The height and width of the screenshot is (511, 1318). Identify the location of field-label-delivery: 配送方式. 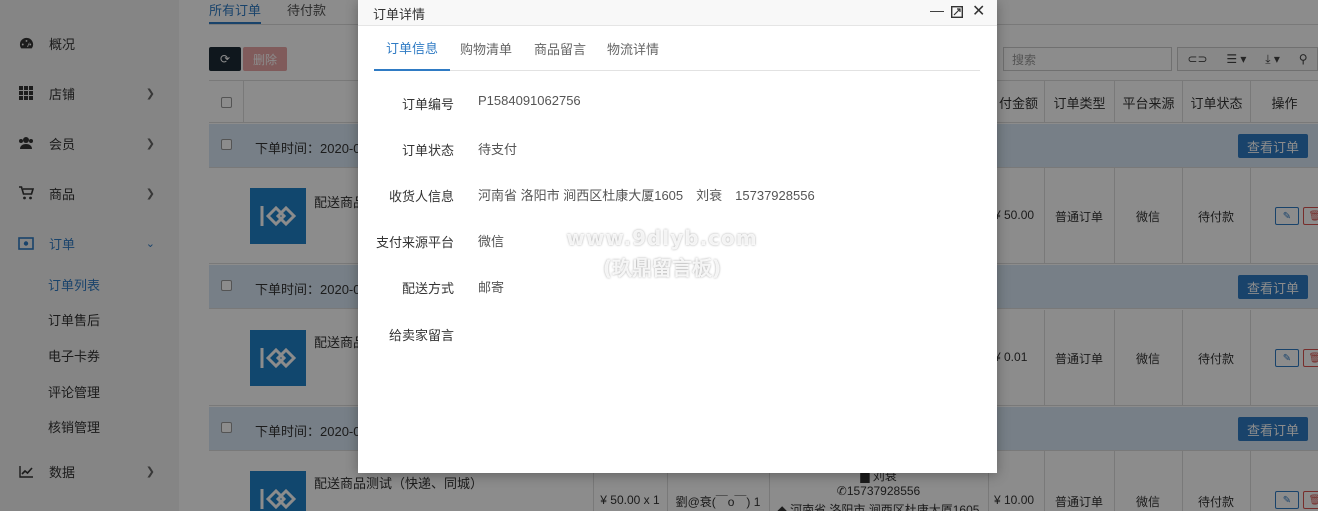
(427, 288).